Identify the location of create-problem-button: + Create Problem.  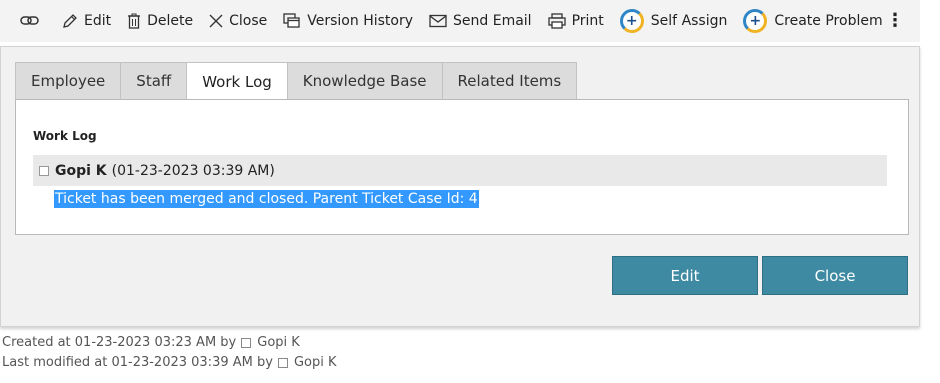
(813, 21).